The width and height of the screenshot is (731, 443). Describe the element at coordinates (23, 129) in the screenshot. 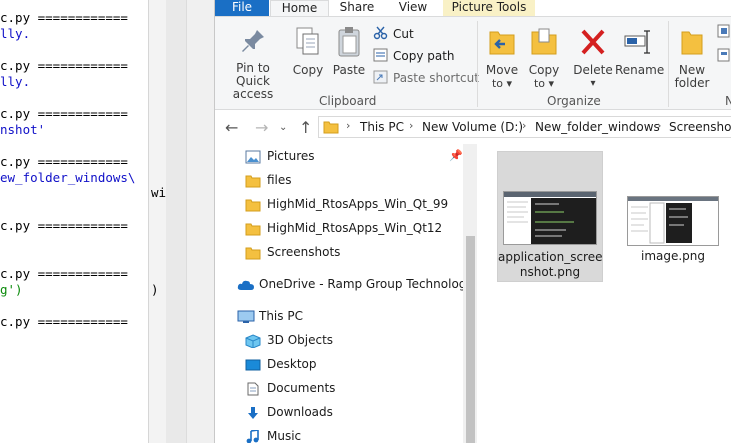

I see `code-line: nshot'` at that location.